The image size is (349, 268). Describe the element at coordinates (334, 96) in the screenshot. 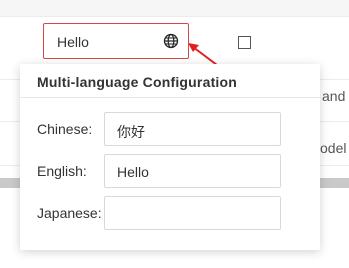

I see `background-cell-text: and` at that location.